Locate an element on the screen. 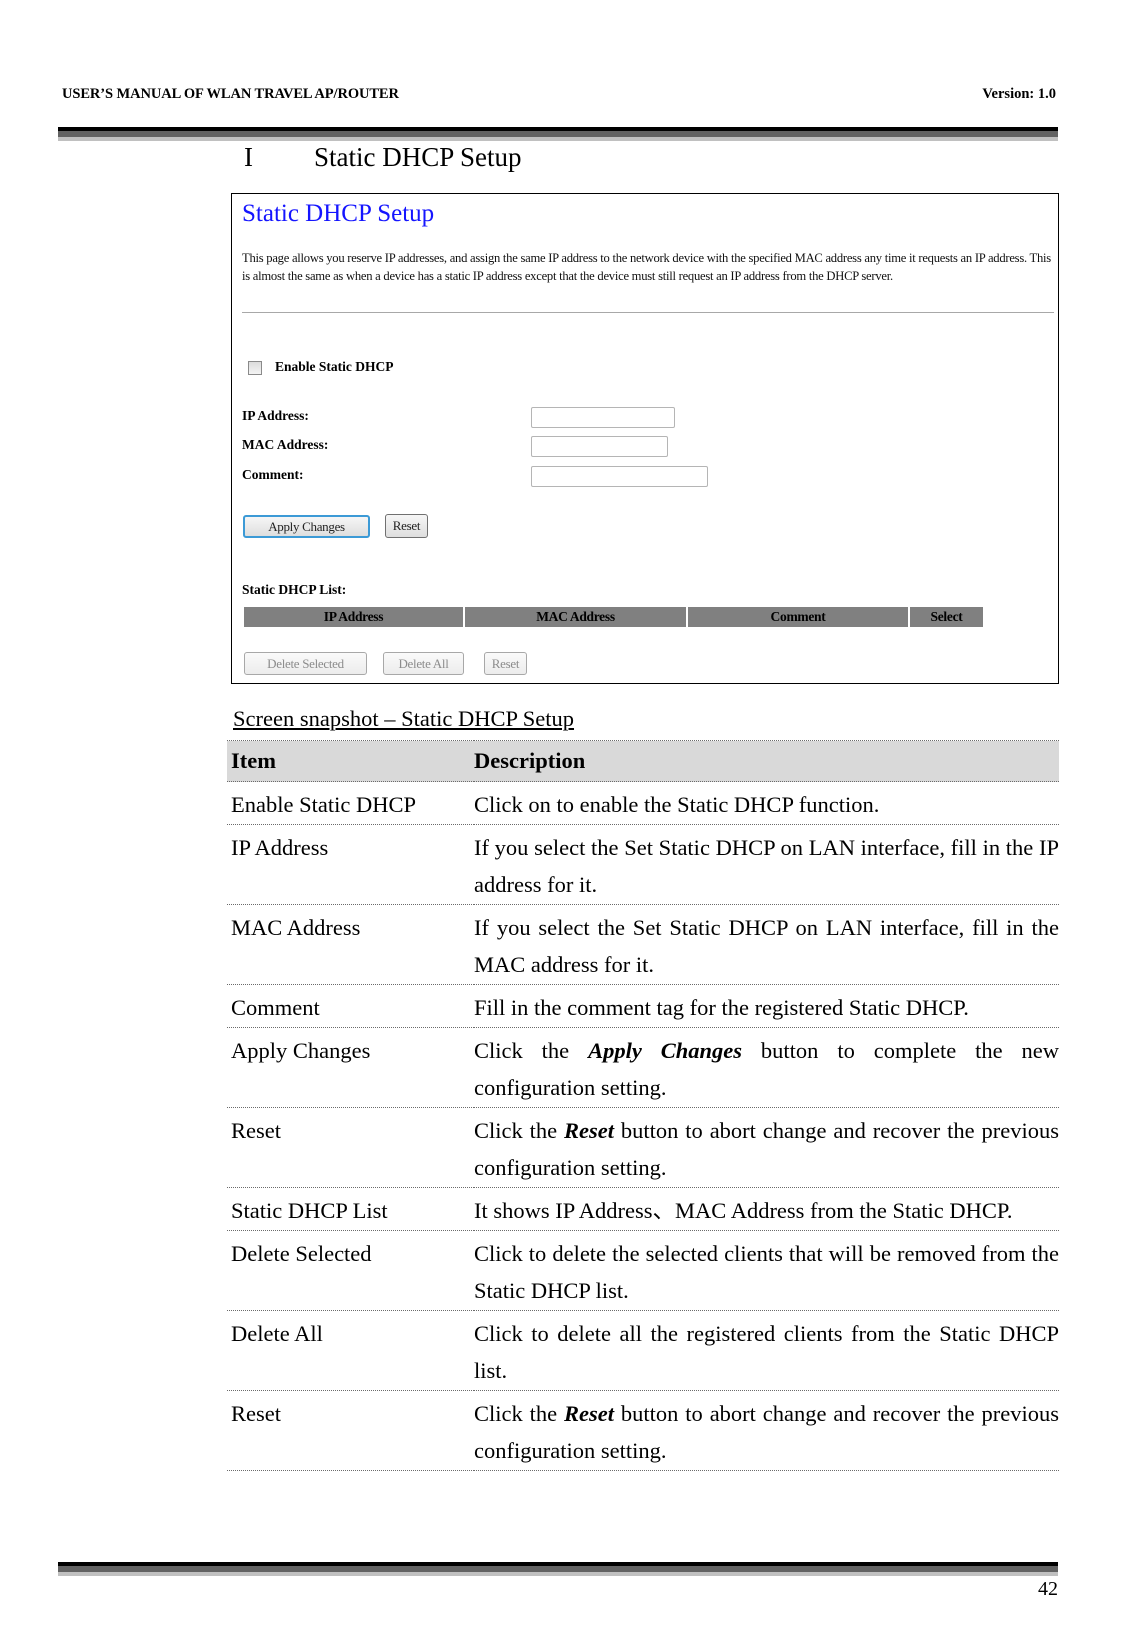 This screenshot has height=1652, width=1138. column-comment: Comment is located at coordinates (798, 617).